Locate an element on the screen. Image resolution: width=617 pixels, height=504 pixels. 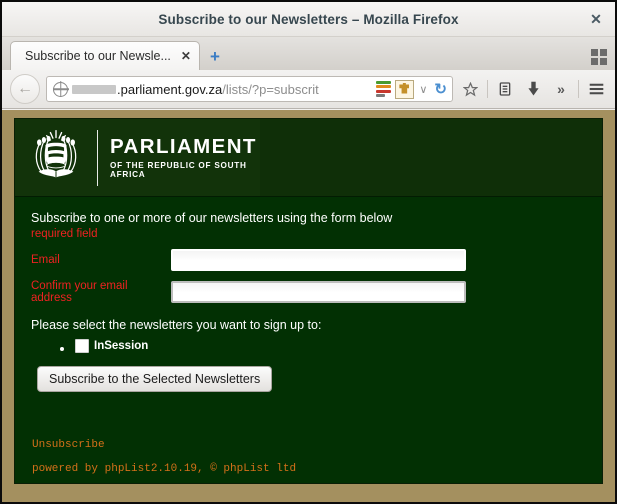
url-path: /lists/?p=subscrit is located at coordinates (270, 89).